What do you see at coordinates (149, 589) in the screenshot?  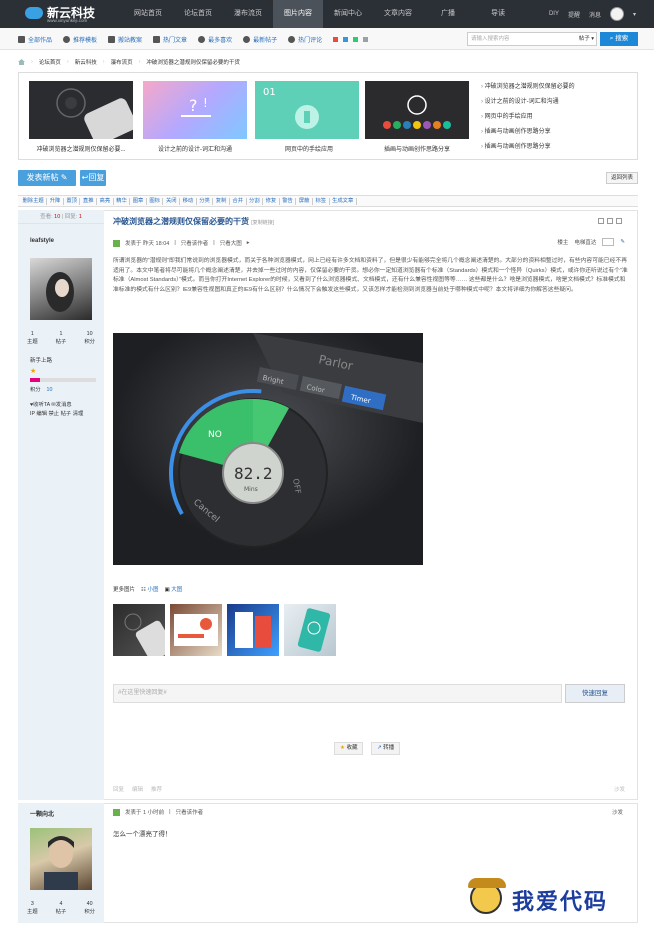 I see `small-view-toggle: ☷ 小图` at bounding box center [149, 589].